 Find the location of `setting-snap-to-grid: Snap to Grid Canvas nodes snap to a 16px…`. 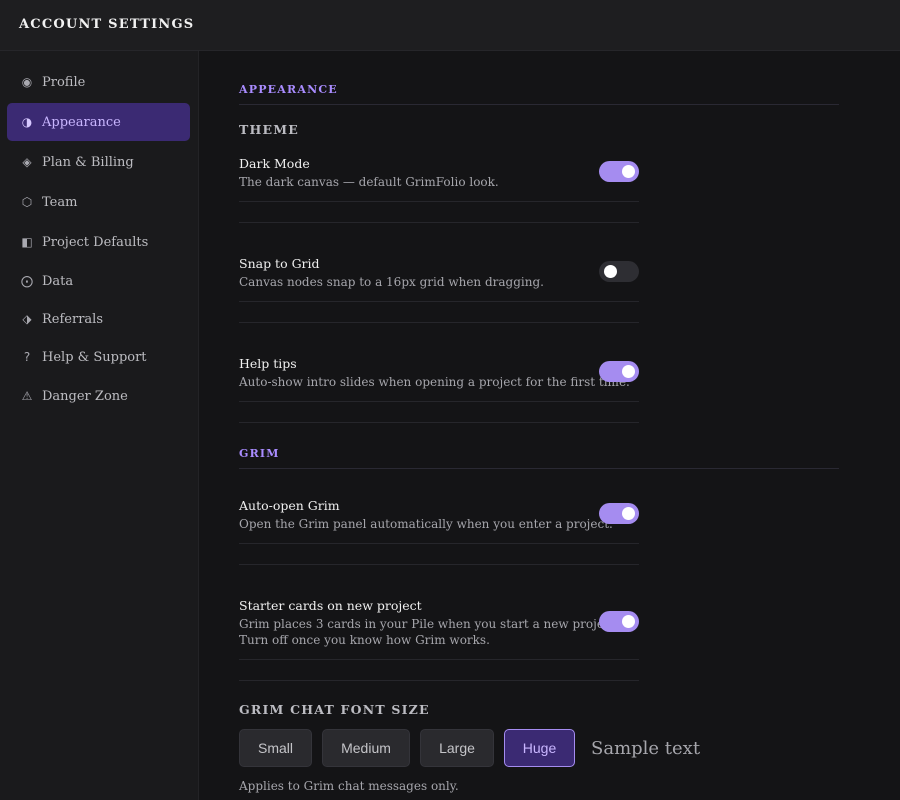

setting-snap-to-grid: Snap to Grid Canvas nodes snap to a 16px… is located at coordinates (439, 273).